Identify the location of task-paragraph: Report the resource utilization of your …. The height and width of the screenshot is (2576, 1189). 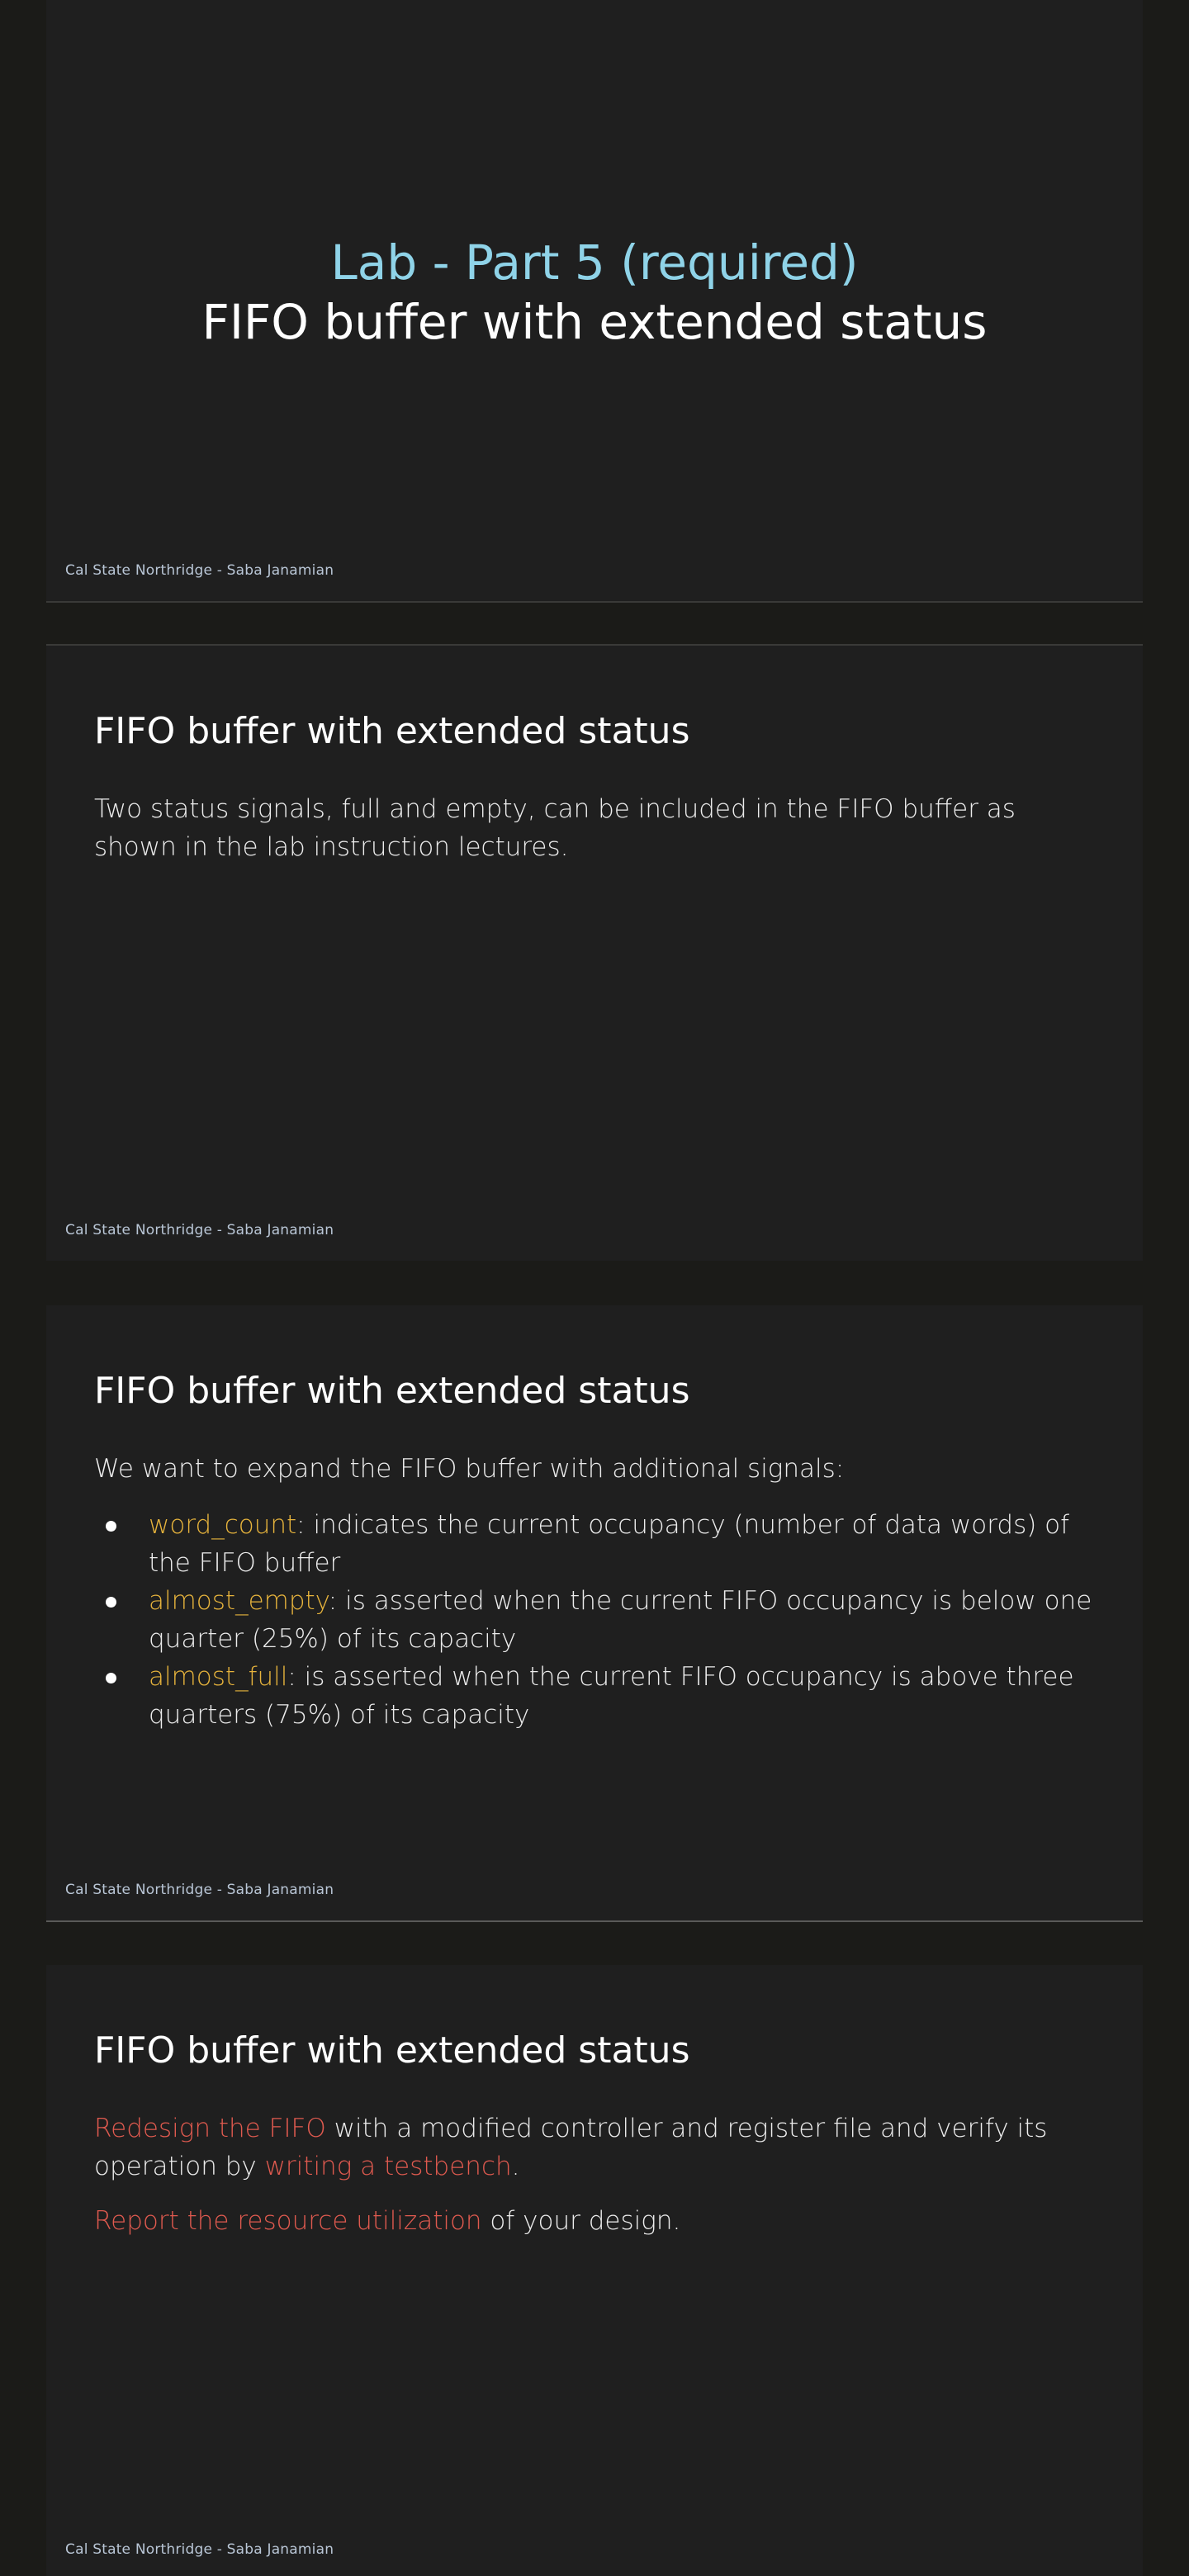
(593, 2221).